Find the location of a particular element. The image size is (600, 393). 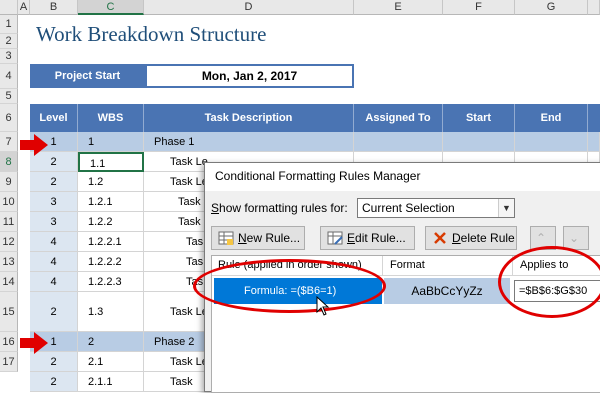

column-format-header: Format is located at coordinates (407, 265).